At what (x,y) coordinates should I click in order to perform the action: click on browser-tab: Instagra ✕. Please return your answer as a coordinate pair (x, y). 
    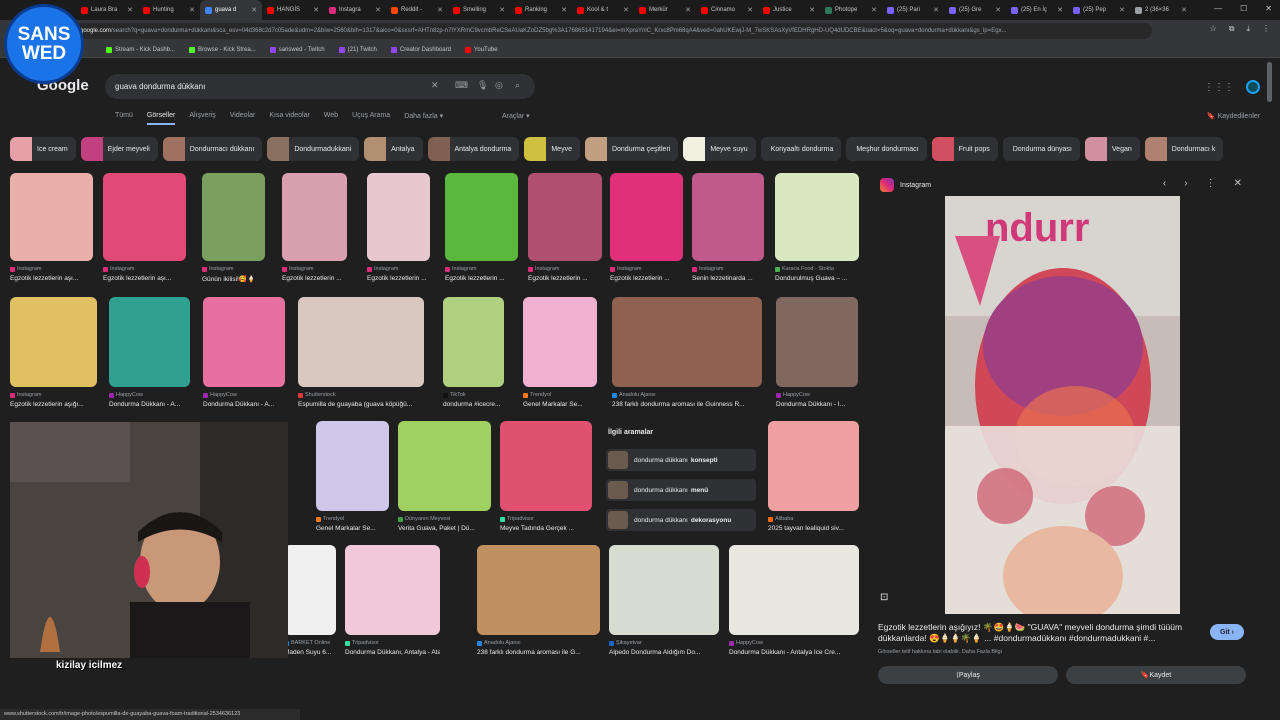
    Looking at the image, I should click on (355, 10).